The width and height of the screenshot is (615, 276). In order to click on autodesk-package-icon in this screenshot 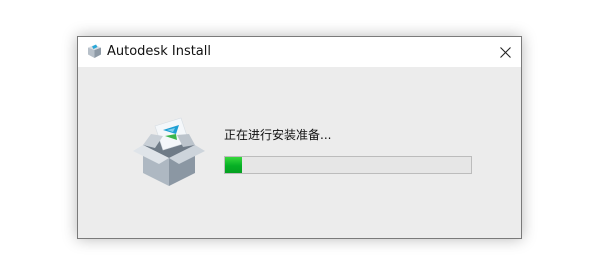, I will do `click(94, 51)`.